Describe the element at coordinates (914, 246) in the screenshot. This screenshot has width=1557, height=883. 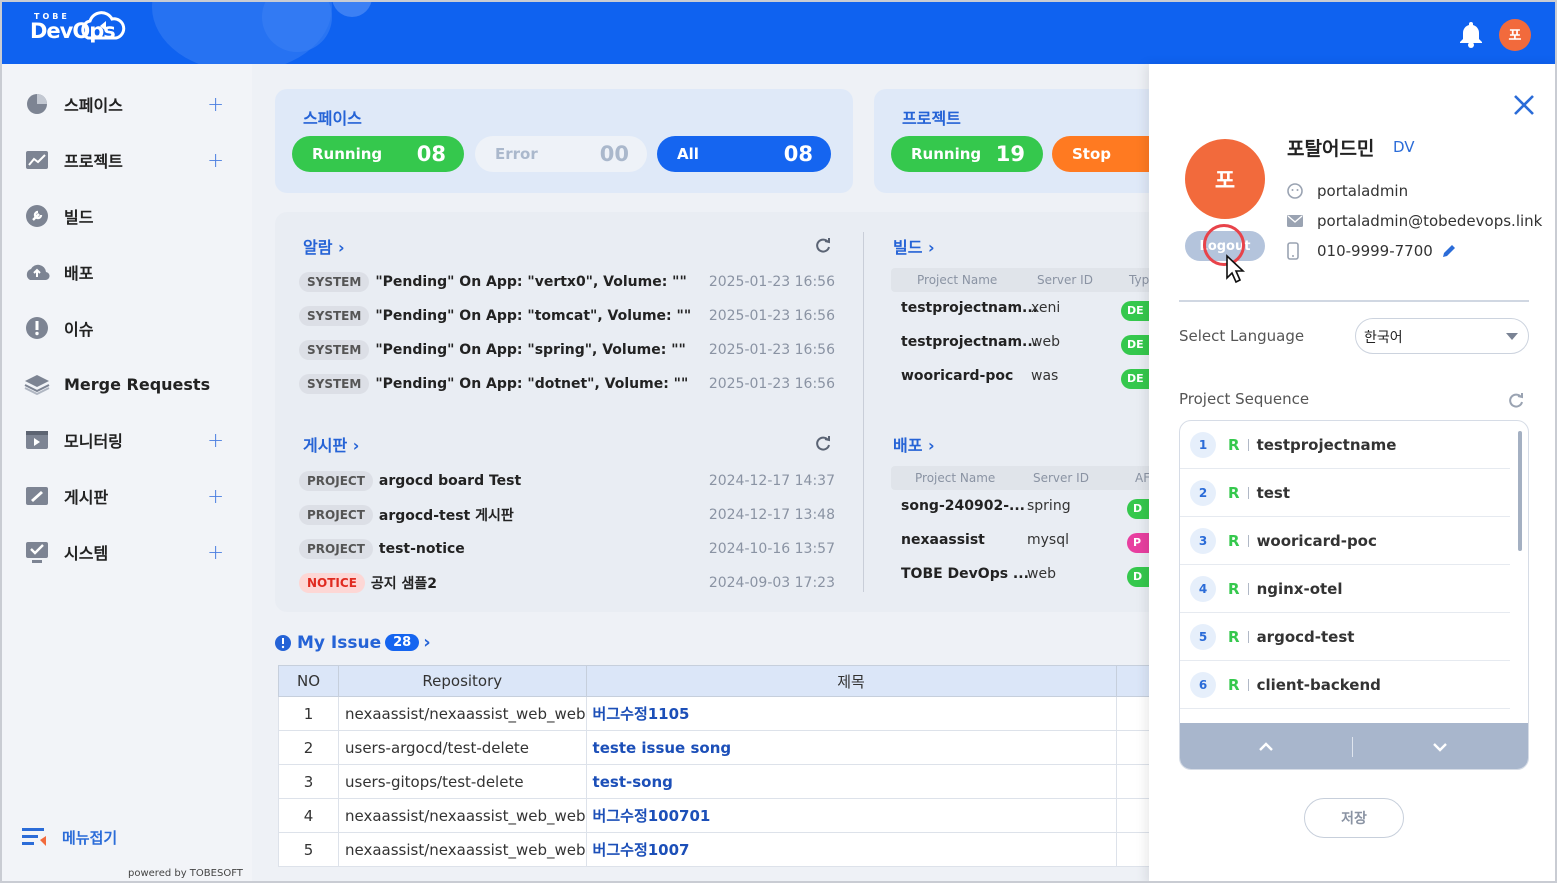
I see `build-title: 빌드 ›` at that location.